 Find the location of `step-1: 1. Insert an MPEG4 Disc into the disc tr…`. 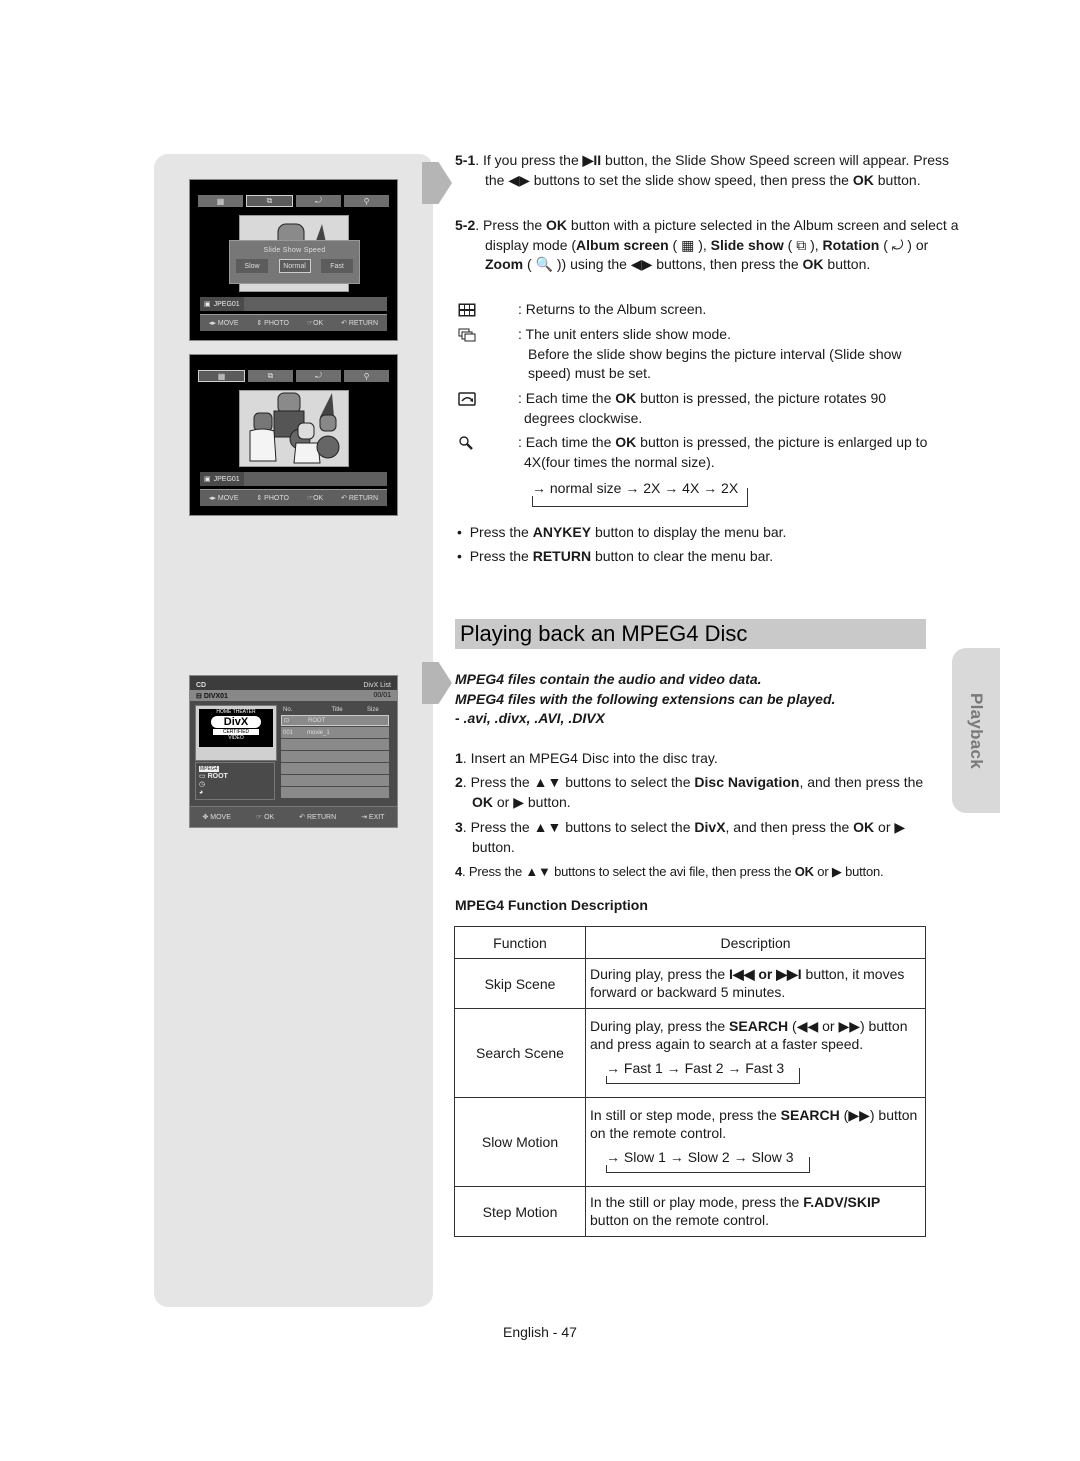

step-1: 1. Insert an MPEG4 Disc into the disc tr… is located at coordinates (692, 759).